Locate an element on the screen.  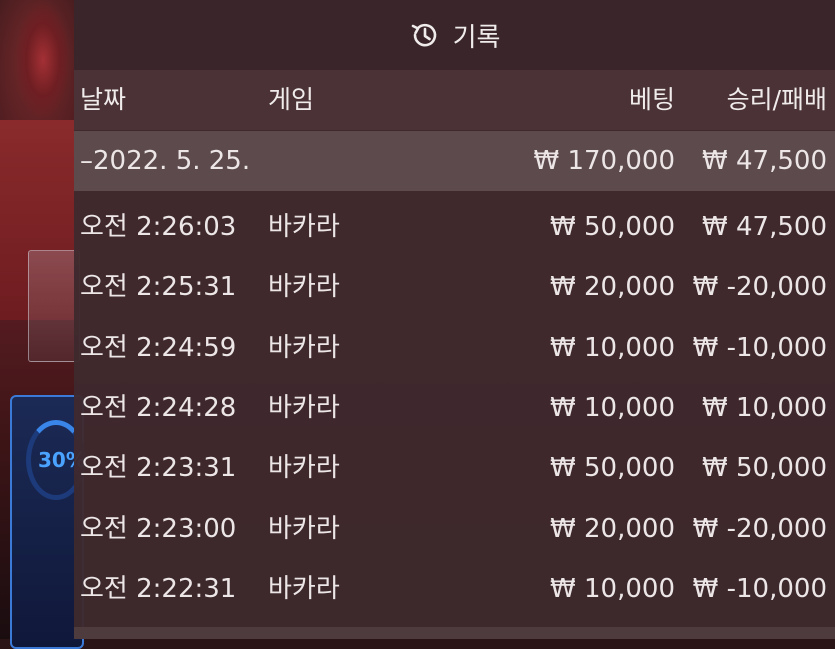
table-row: 오전 2:26:03 바카라 ₩ 50,000 ₩ 47,500 is located at coordinates (454, 227).